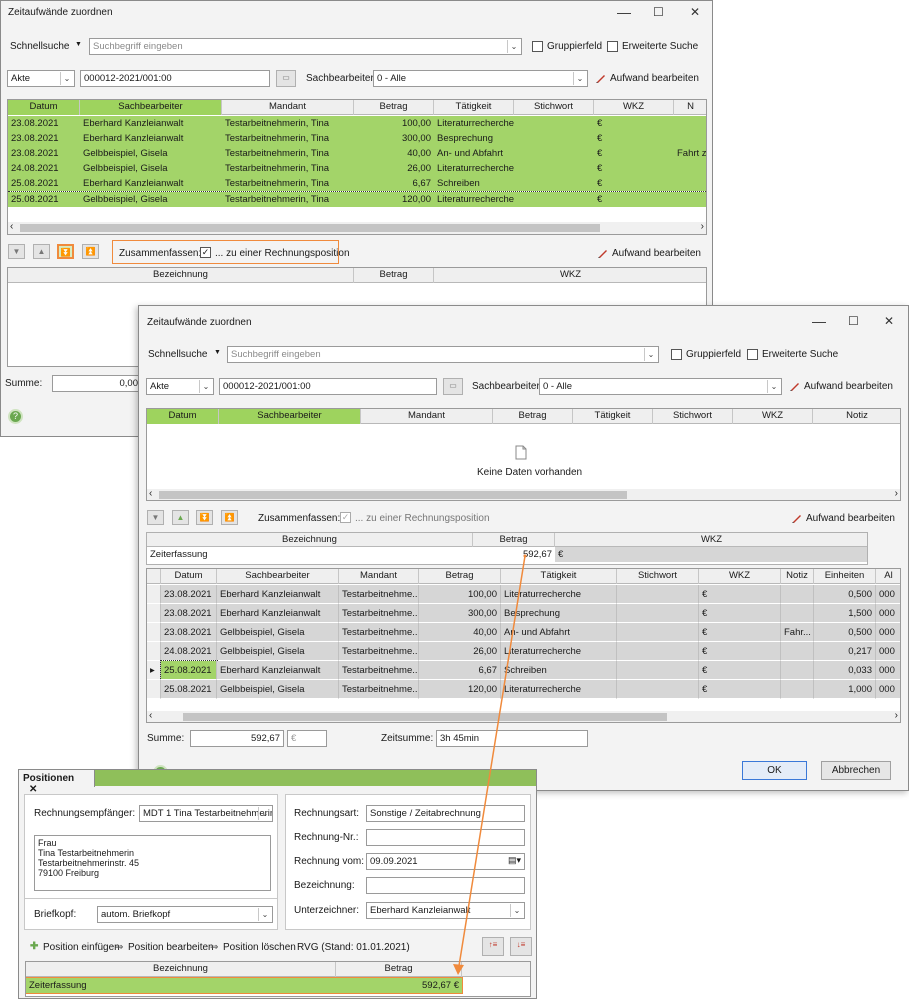 The image size is (909, 999). I want to click on edit-position-button: Position bearbeiten, so click(171, 947).